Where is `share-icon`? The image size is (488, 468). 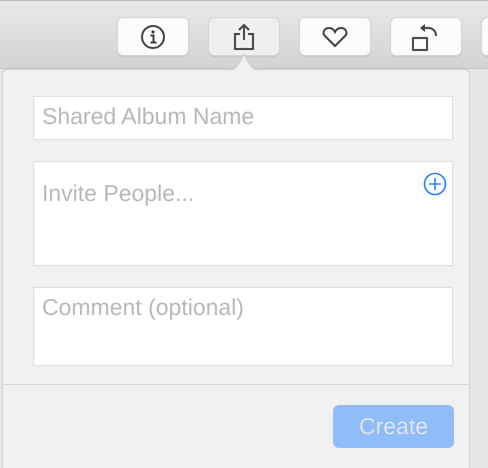
share-icon is located at coordinates (244, 36).